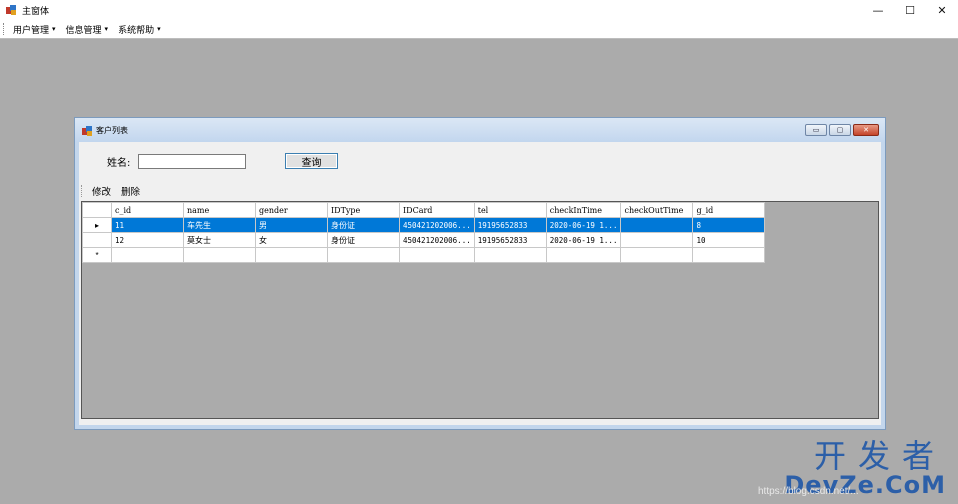  I want to click on table-cell: 车先生, so click(219, 225).